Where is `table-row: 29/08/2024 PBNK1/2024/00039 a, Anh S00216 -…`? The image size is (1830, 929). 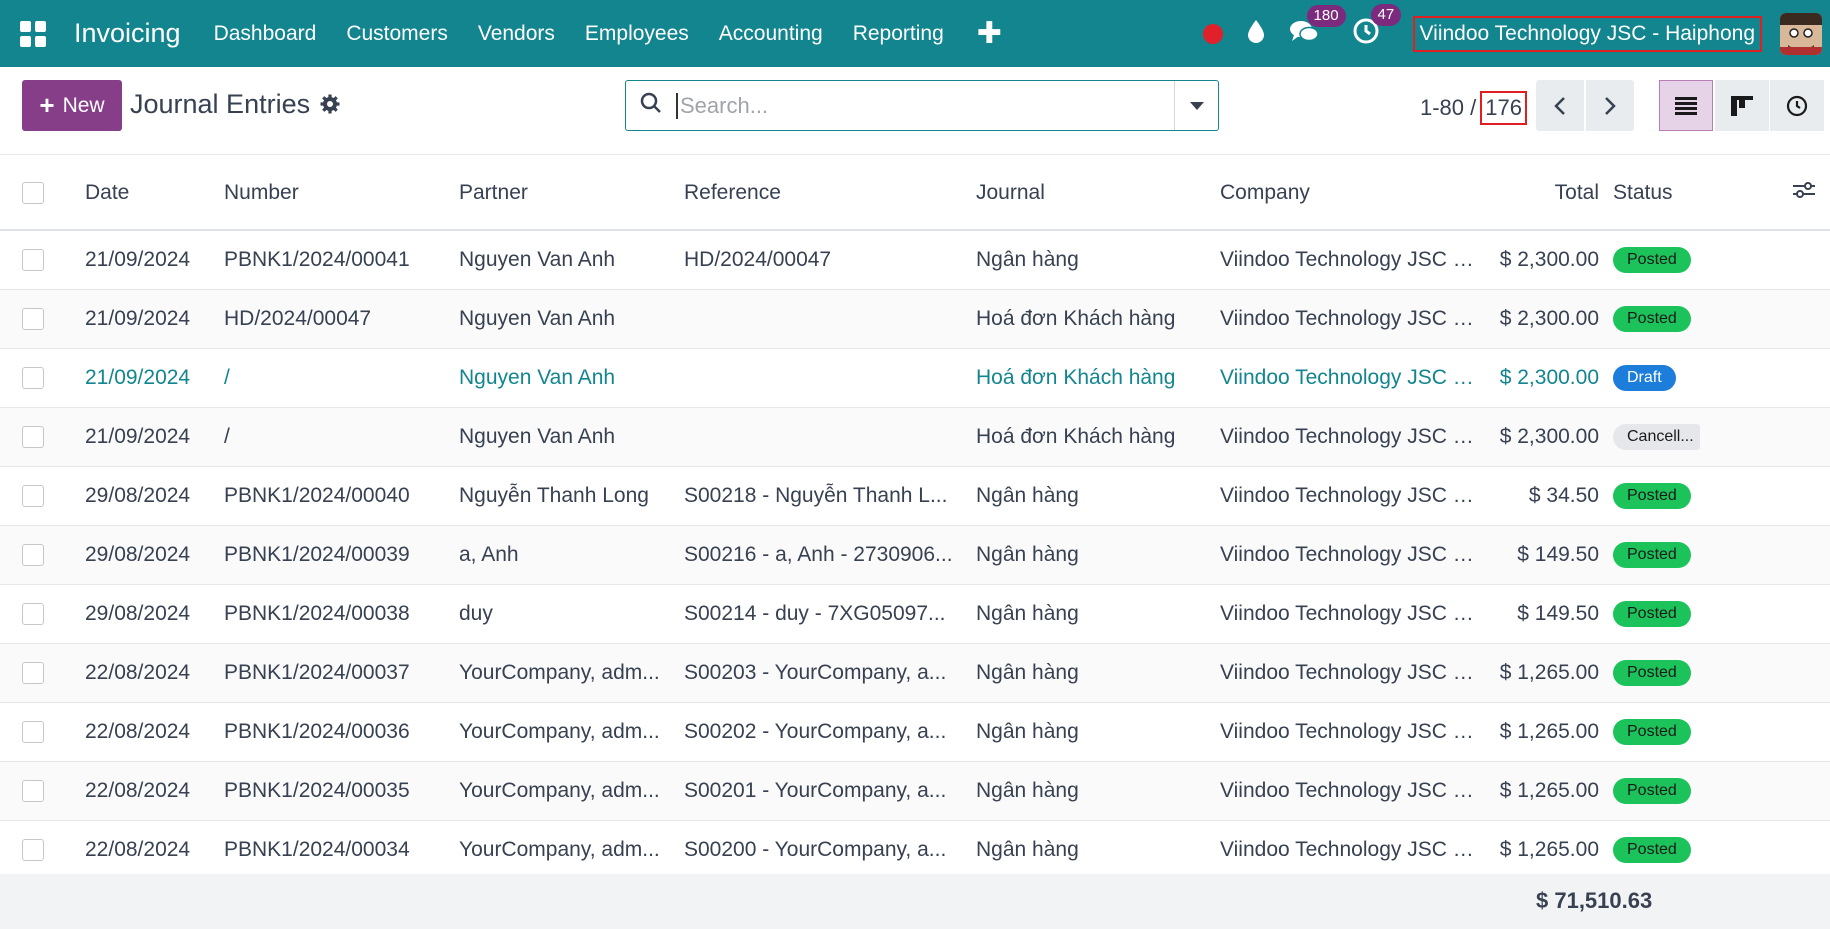 table-row: 29/08/2024 PBNK1/2024/00039 a, Anh S00216 -… is located at coordinates (915, 554).